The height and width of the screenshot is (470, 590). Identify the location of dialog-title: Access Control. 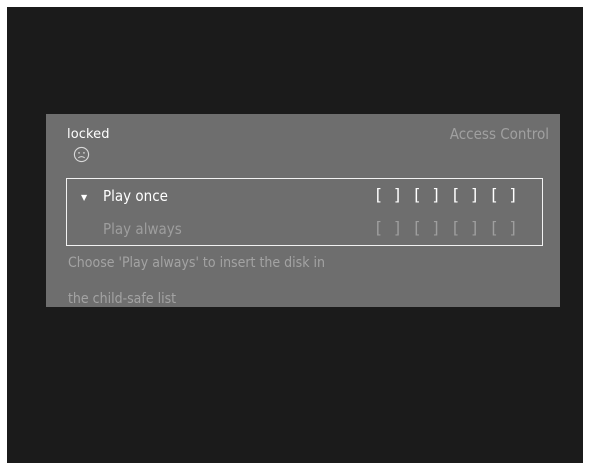
(499, 134).